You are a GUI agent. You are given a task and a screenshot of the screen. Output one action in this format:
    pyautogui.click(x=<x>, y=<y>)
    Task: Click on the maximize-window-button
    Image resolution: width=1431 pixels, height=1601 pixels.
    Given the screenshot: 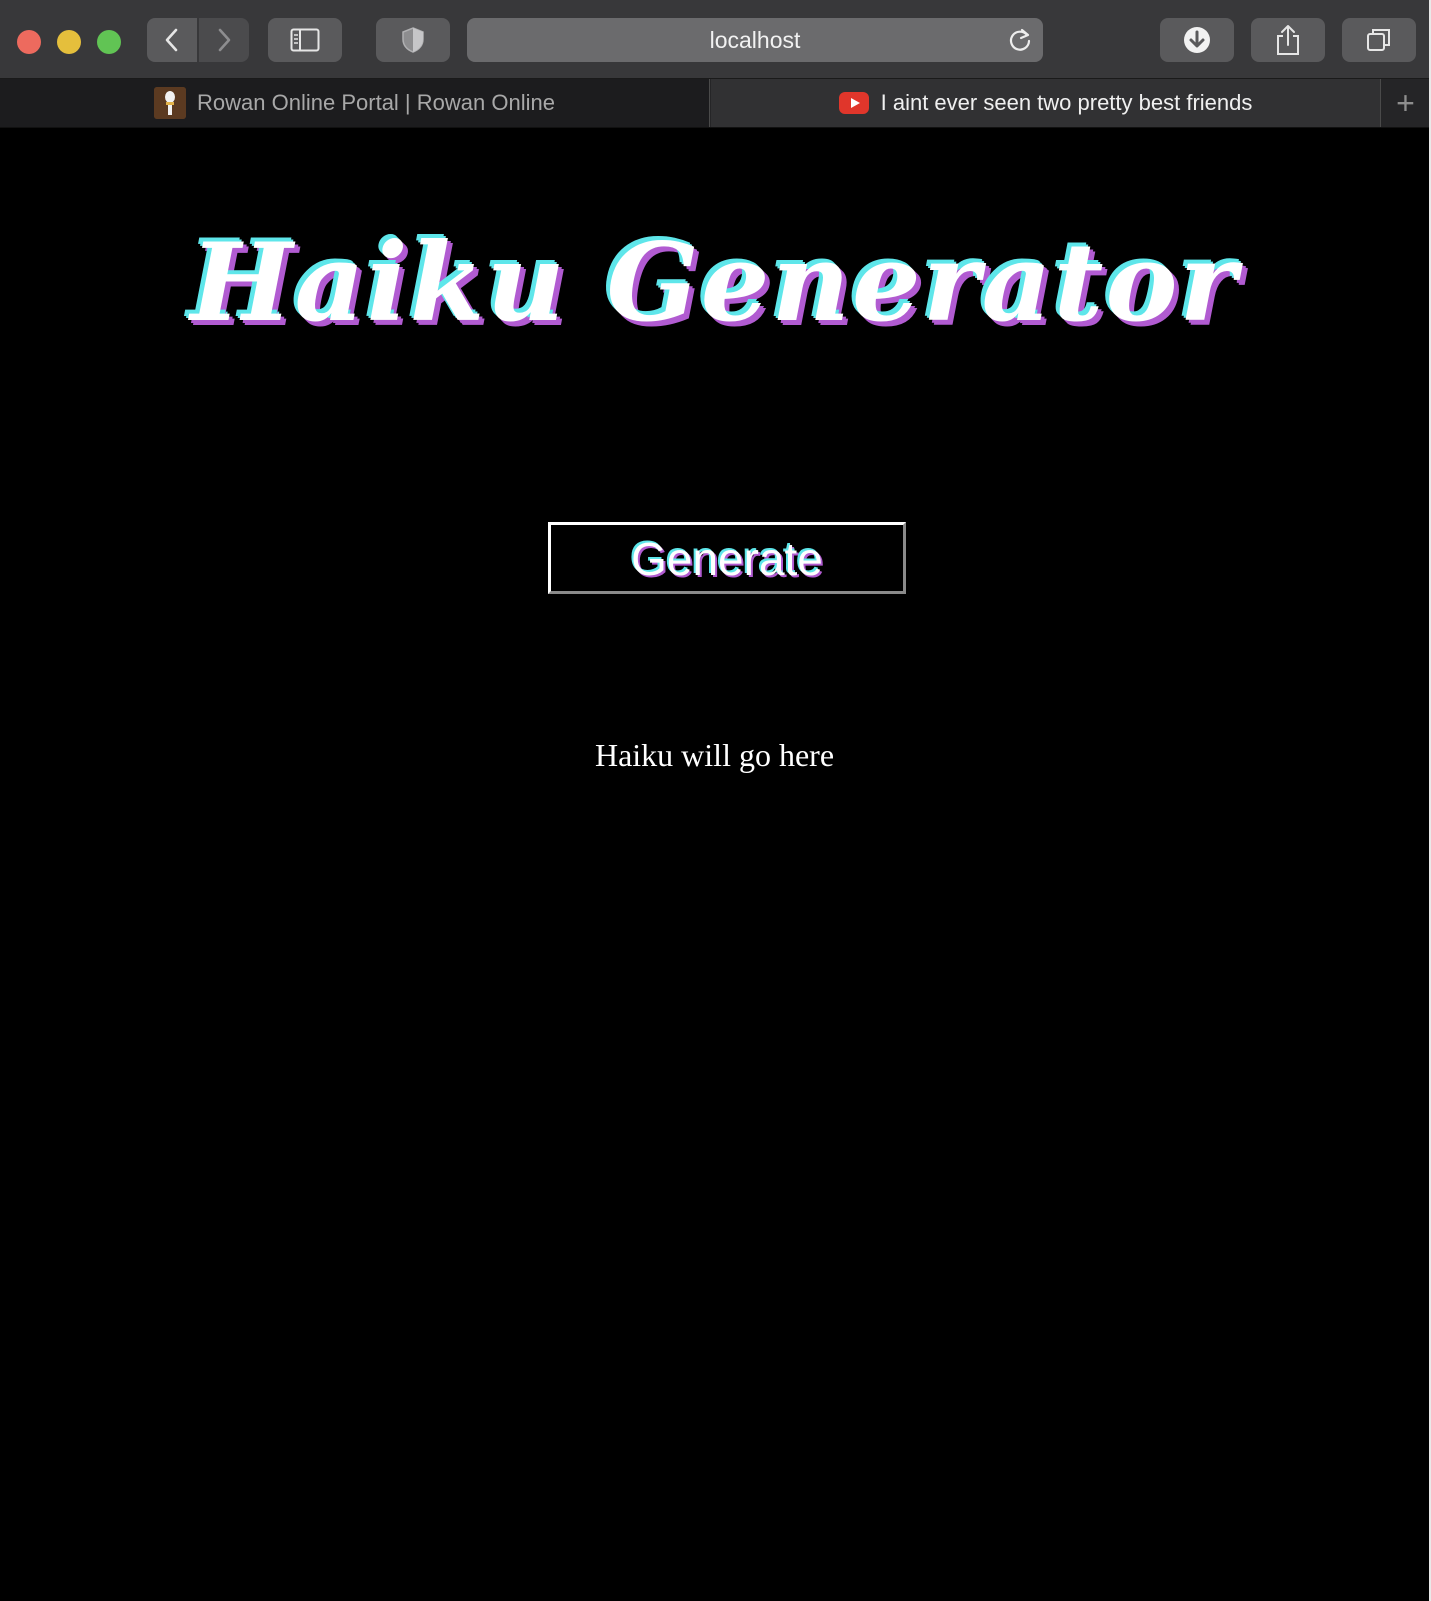 What is the action you would take?
    pyautogui.click(x=109, y=42)
    